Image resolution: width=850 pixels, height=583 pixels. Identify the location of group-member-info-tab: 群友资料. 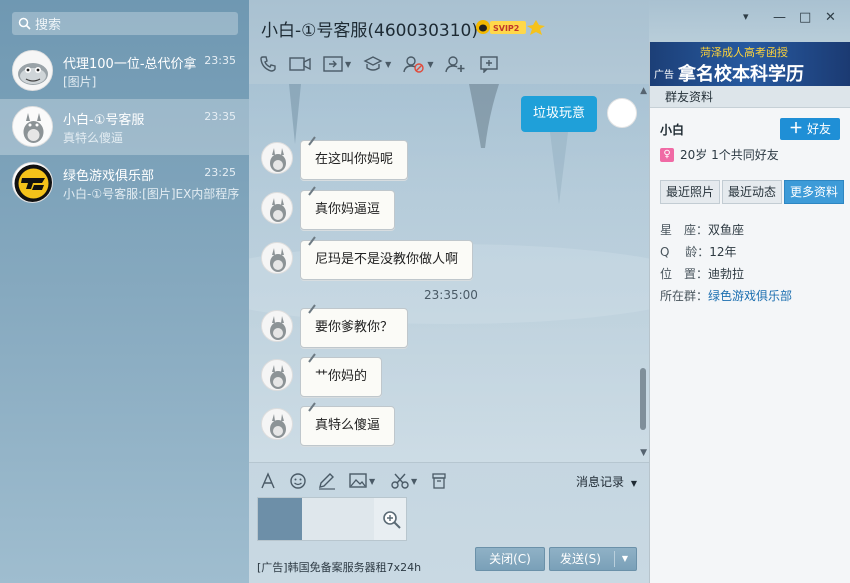
(750, 97).